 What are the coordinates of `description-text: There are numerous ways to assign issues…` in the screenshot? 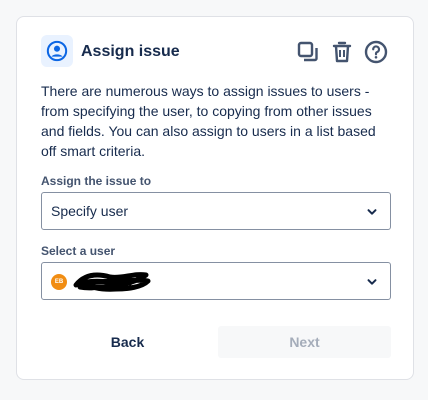 It's located at (208, 121).